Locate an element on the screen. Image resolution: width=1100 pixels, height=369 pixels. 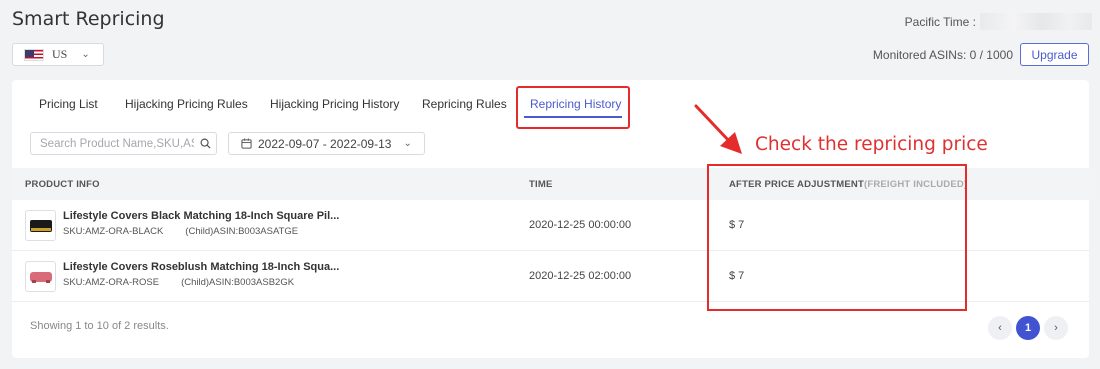
product-ids: SKU:AMZ-ORA-ROSE (Child)ASIN:B003ASB2GK is located at coordinates (179, 282).